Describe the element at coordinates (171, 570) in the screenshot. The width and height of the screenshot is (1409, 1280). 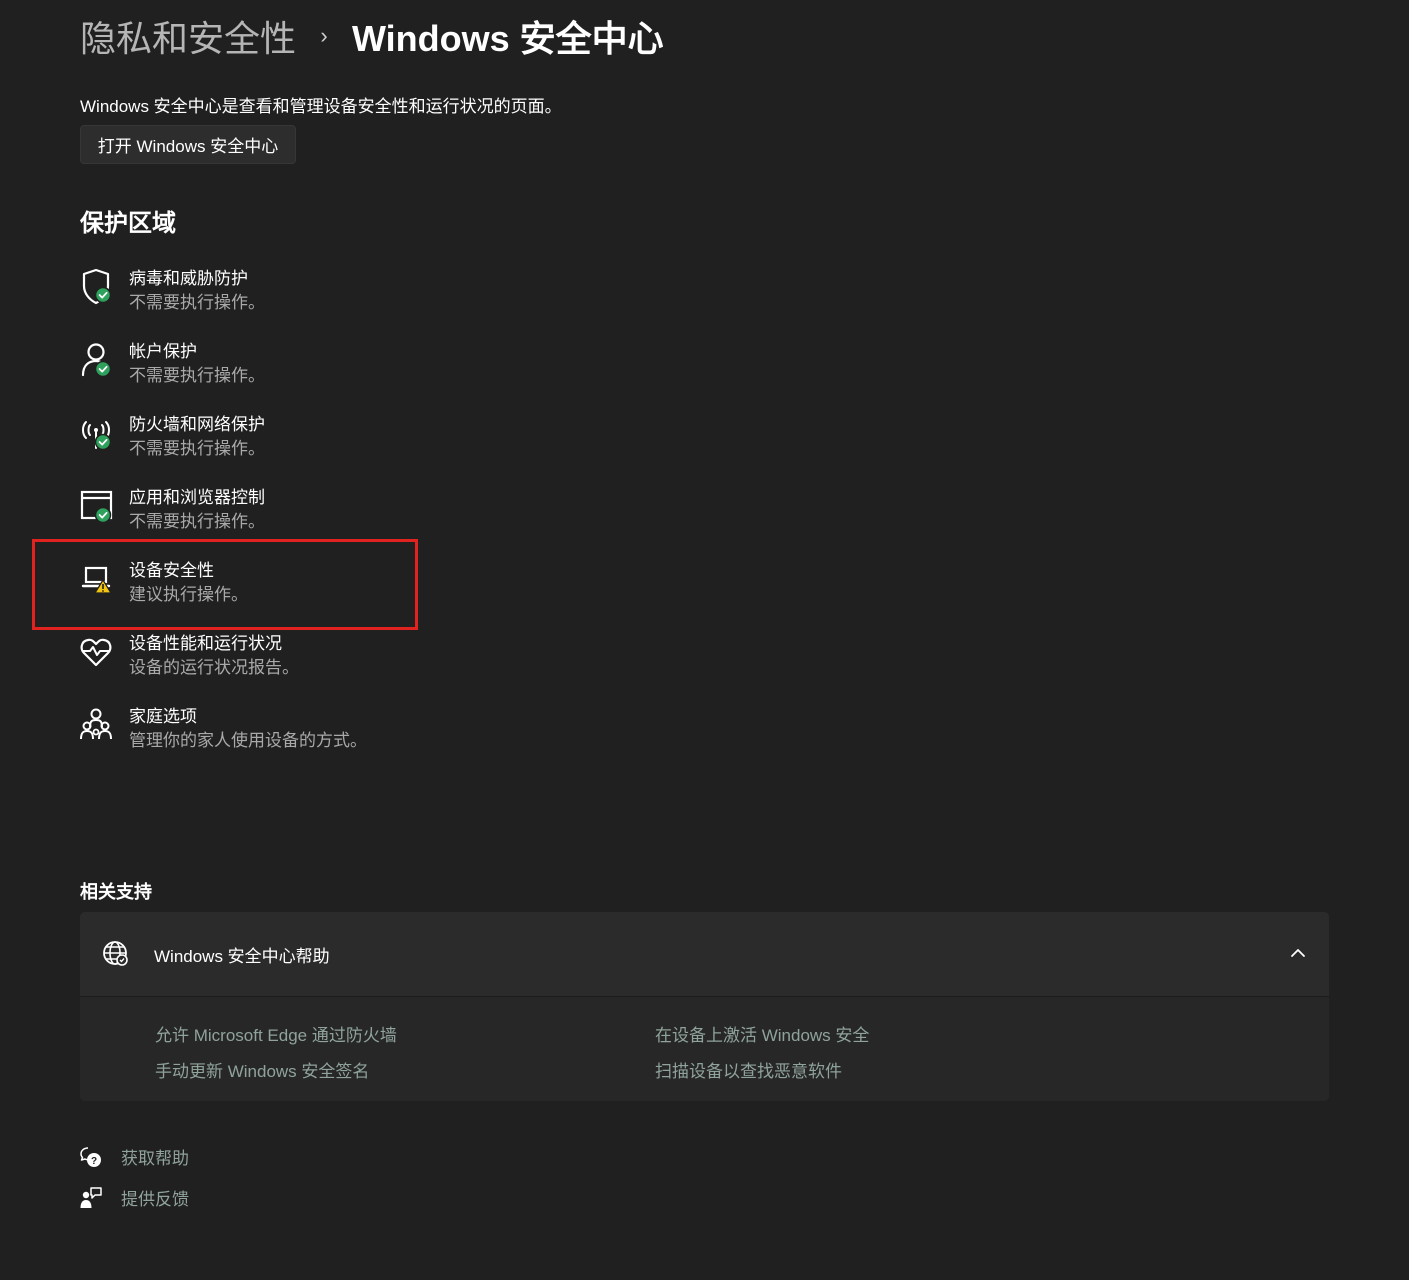
I see `area-title: 设备安全性` at that location.